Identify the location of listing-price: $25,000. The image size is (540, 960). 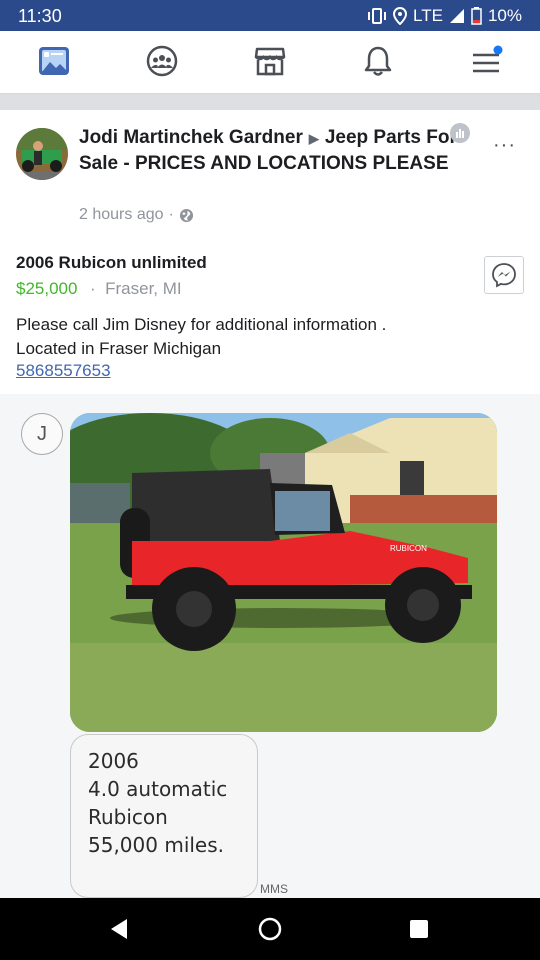
(47, 288).